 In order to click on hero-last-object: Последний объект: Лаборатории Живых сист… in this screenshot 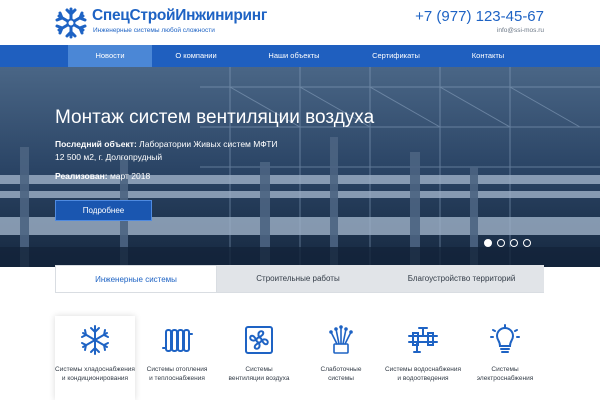, I will do `click(166, 144)`.